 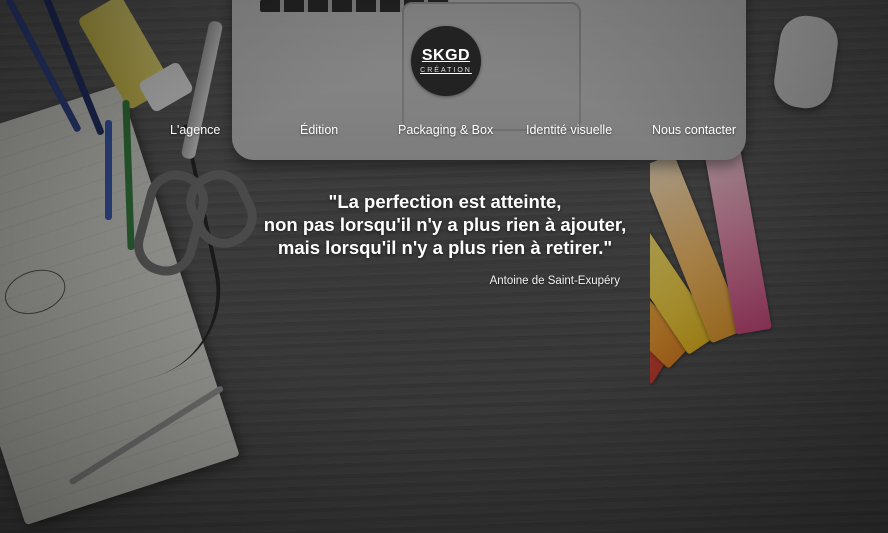 I want to click on logo-main-text: SKGD, so click(x=446, y=55).